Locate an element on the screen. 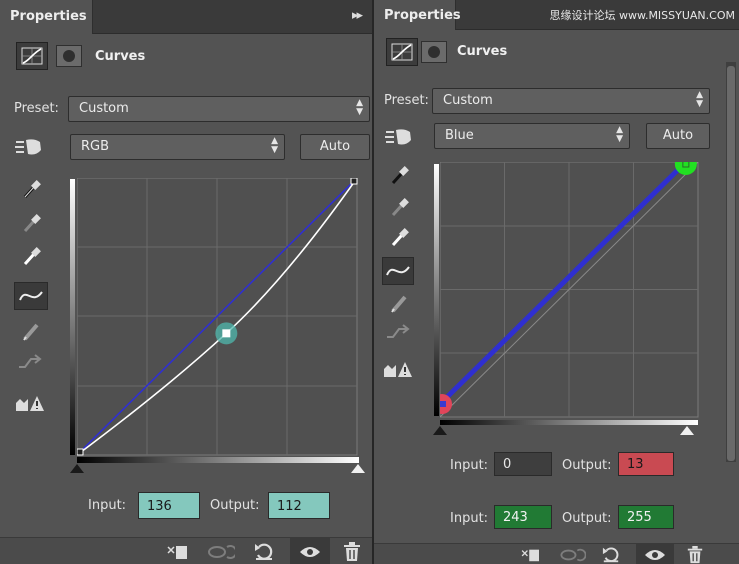  input-value-field: 243 is located at coordinates (523, 517).